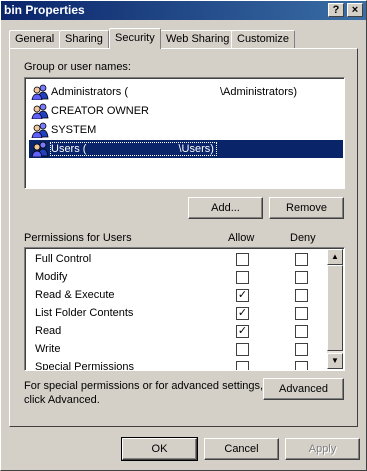 The height and width of the screenshot is (471, 367). Describe the element at coordinates (303, 389) in the screenshot. I see `advanced-button: Advanced` at that location.